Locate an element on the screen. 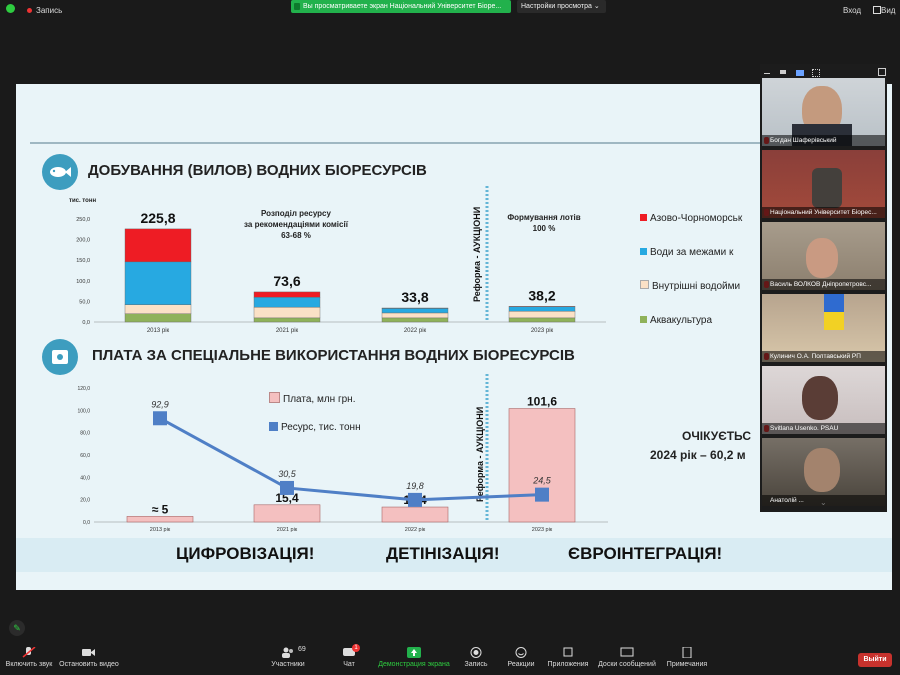 The height and width of the screenshot is (675, 900). payment-bar-label: ≈ 5 is located at coordinates (160, 509).